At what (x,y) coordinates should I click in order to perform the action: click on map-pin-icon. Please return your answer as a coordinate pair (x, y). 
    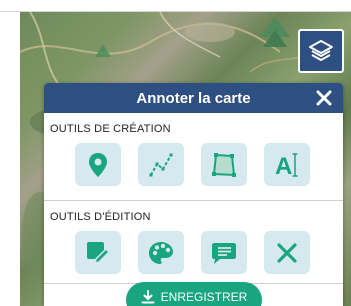
    Looking at the image, I should click on (98, 164).